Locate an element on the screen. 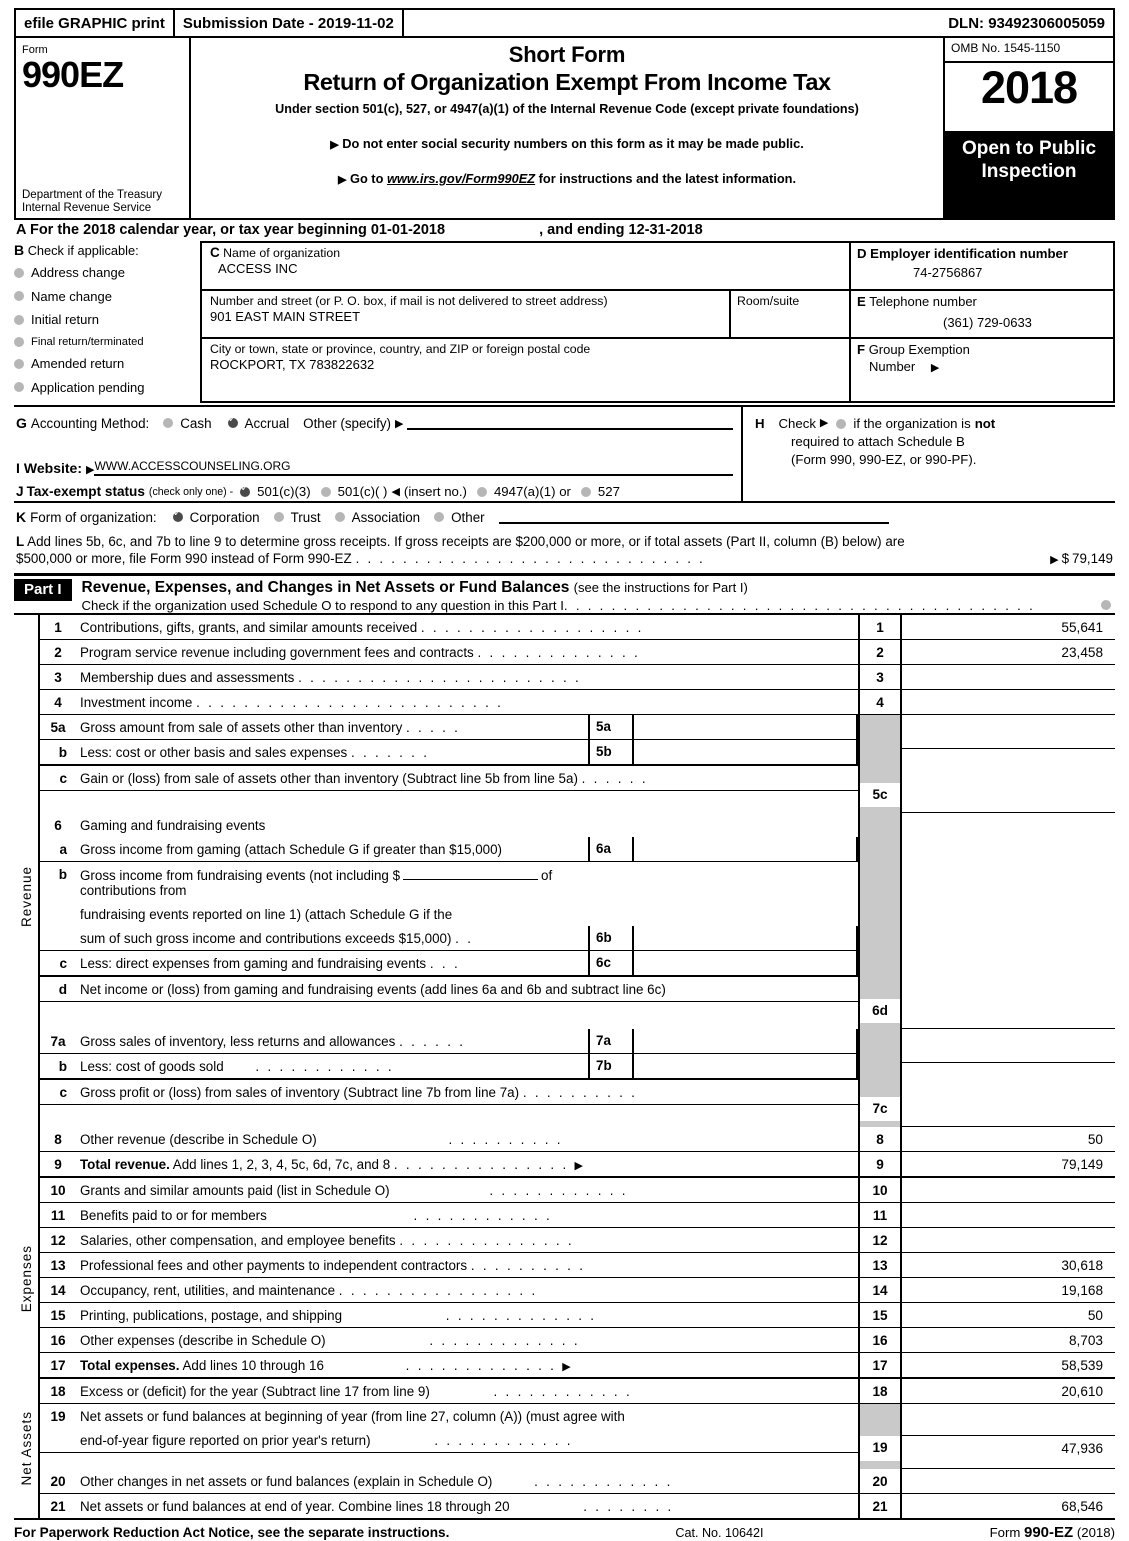 The width and height of the screenshot is (1129, 1541). line-amount: 23,458 is located at coordinates (1008, 652).